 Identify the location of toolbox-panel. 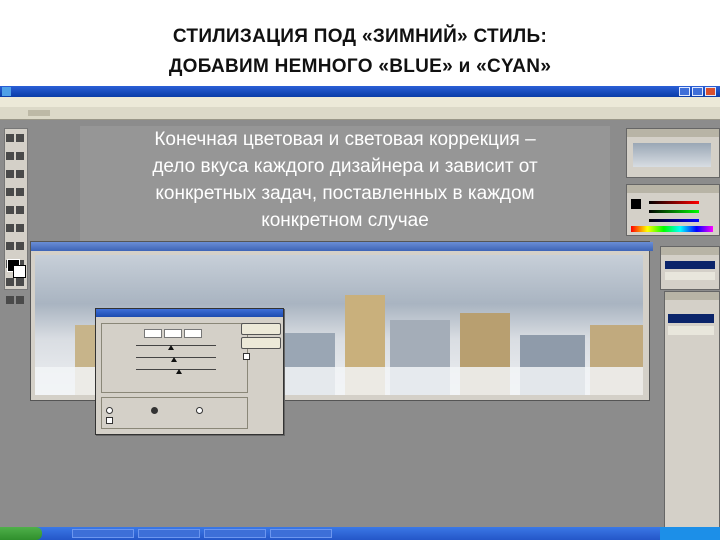
(16, 216).